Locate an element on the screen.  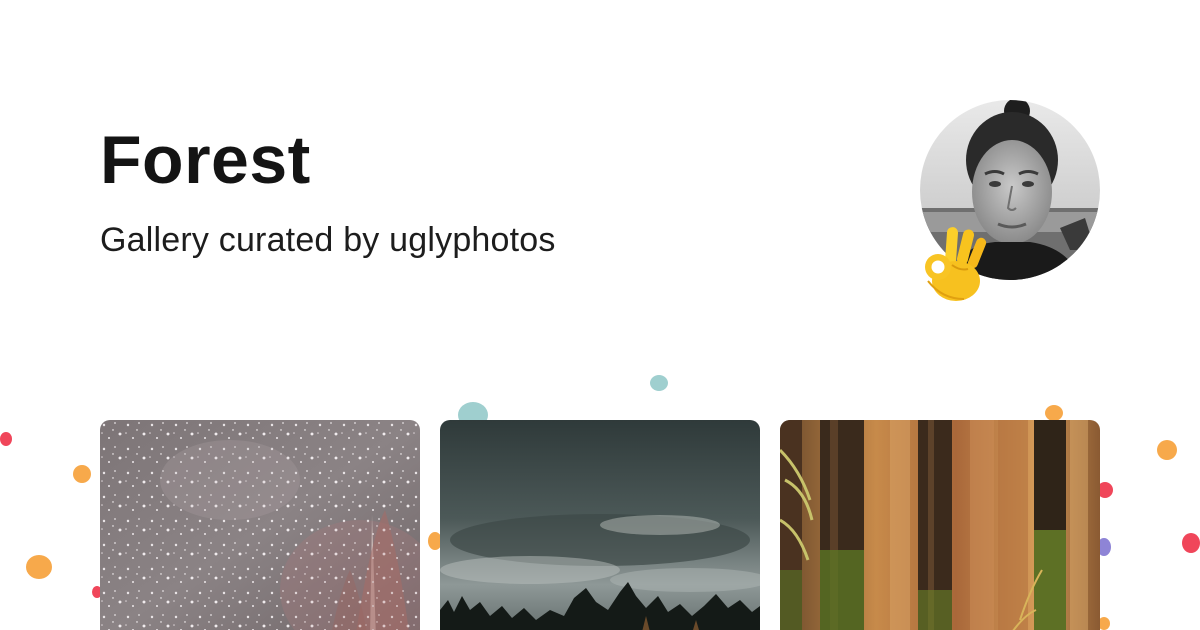
snowy-forest-photo is located at coordinates (260, 525).